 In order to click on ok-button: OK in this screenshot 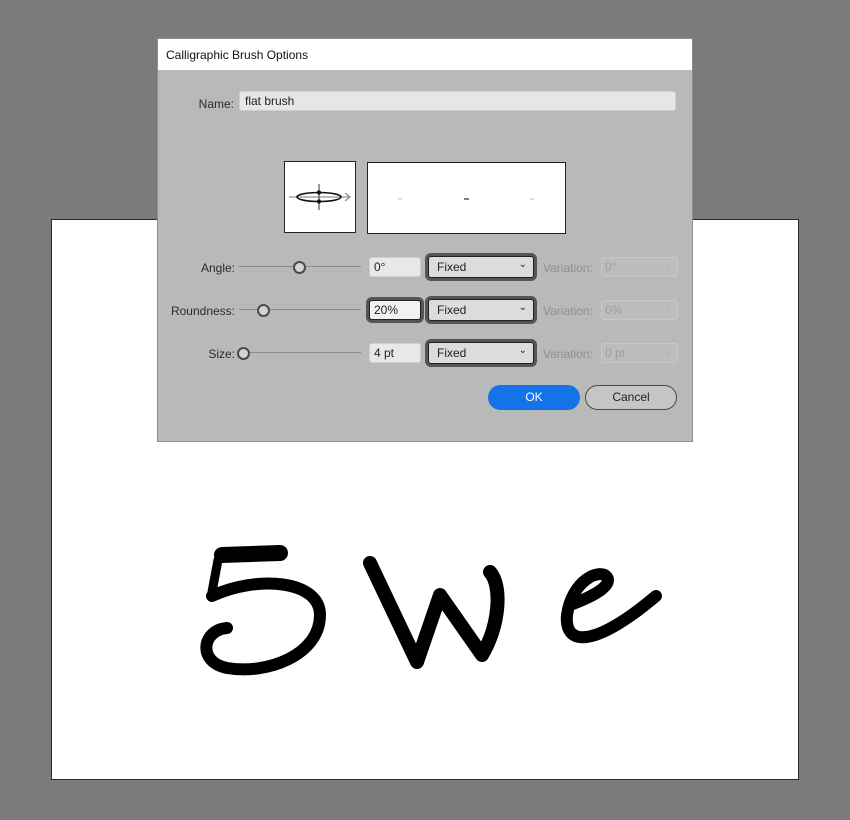, I will do `click(534, 397)`.